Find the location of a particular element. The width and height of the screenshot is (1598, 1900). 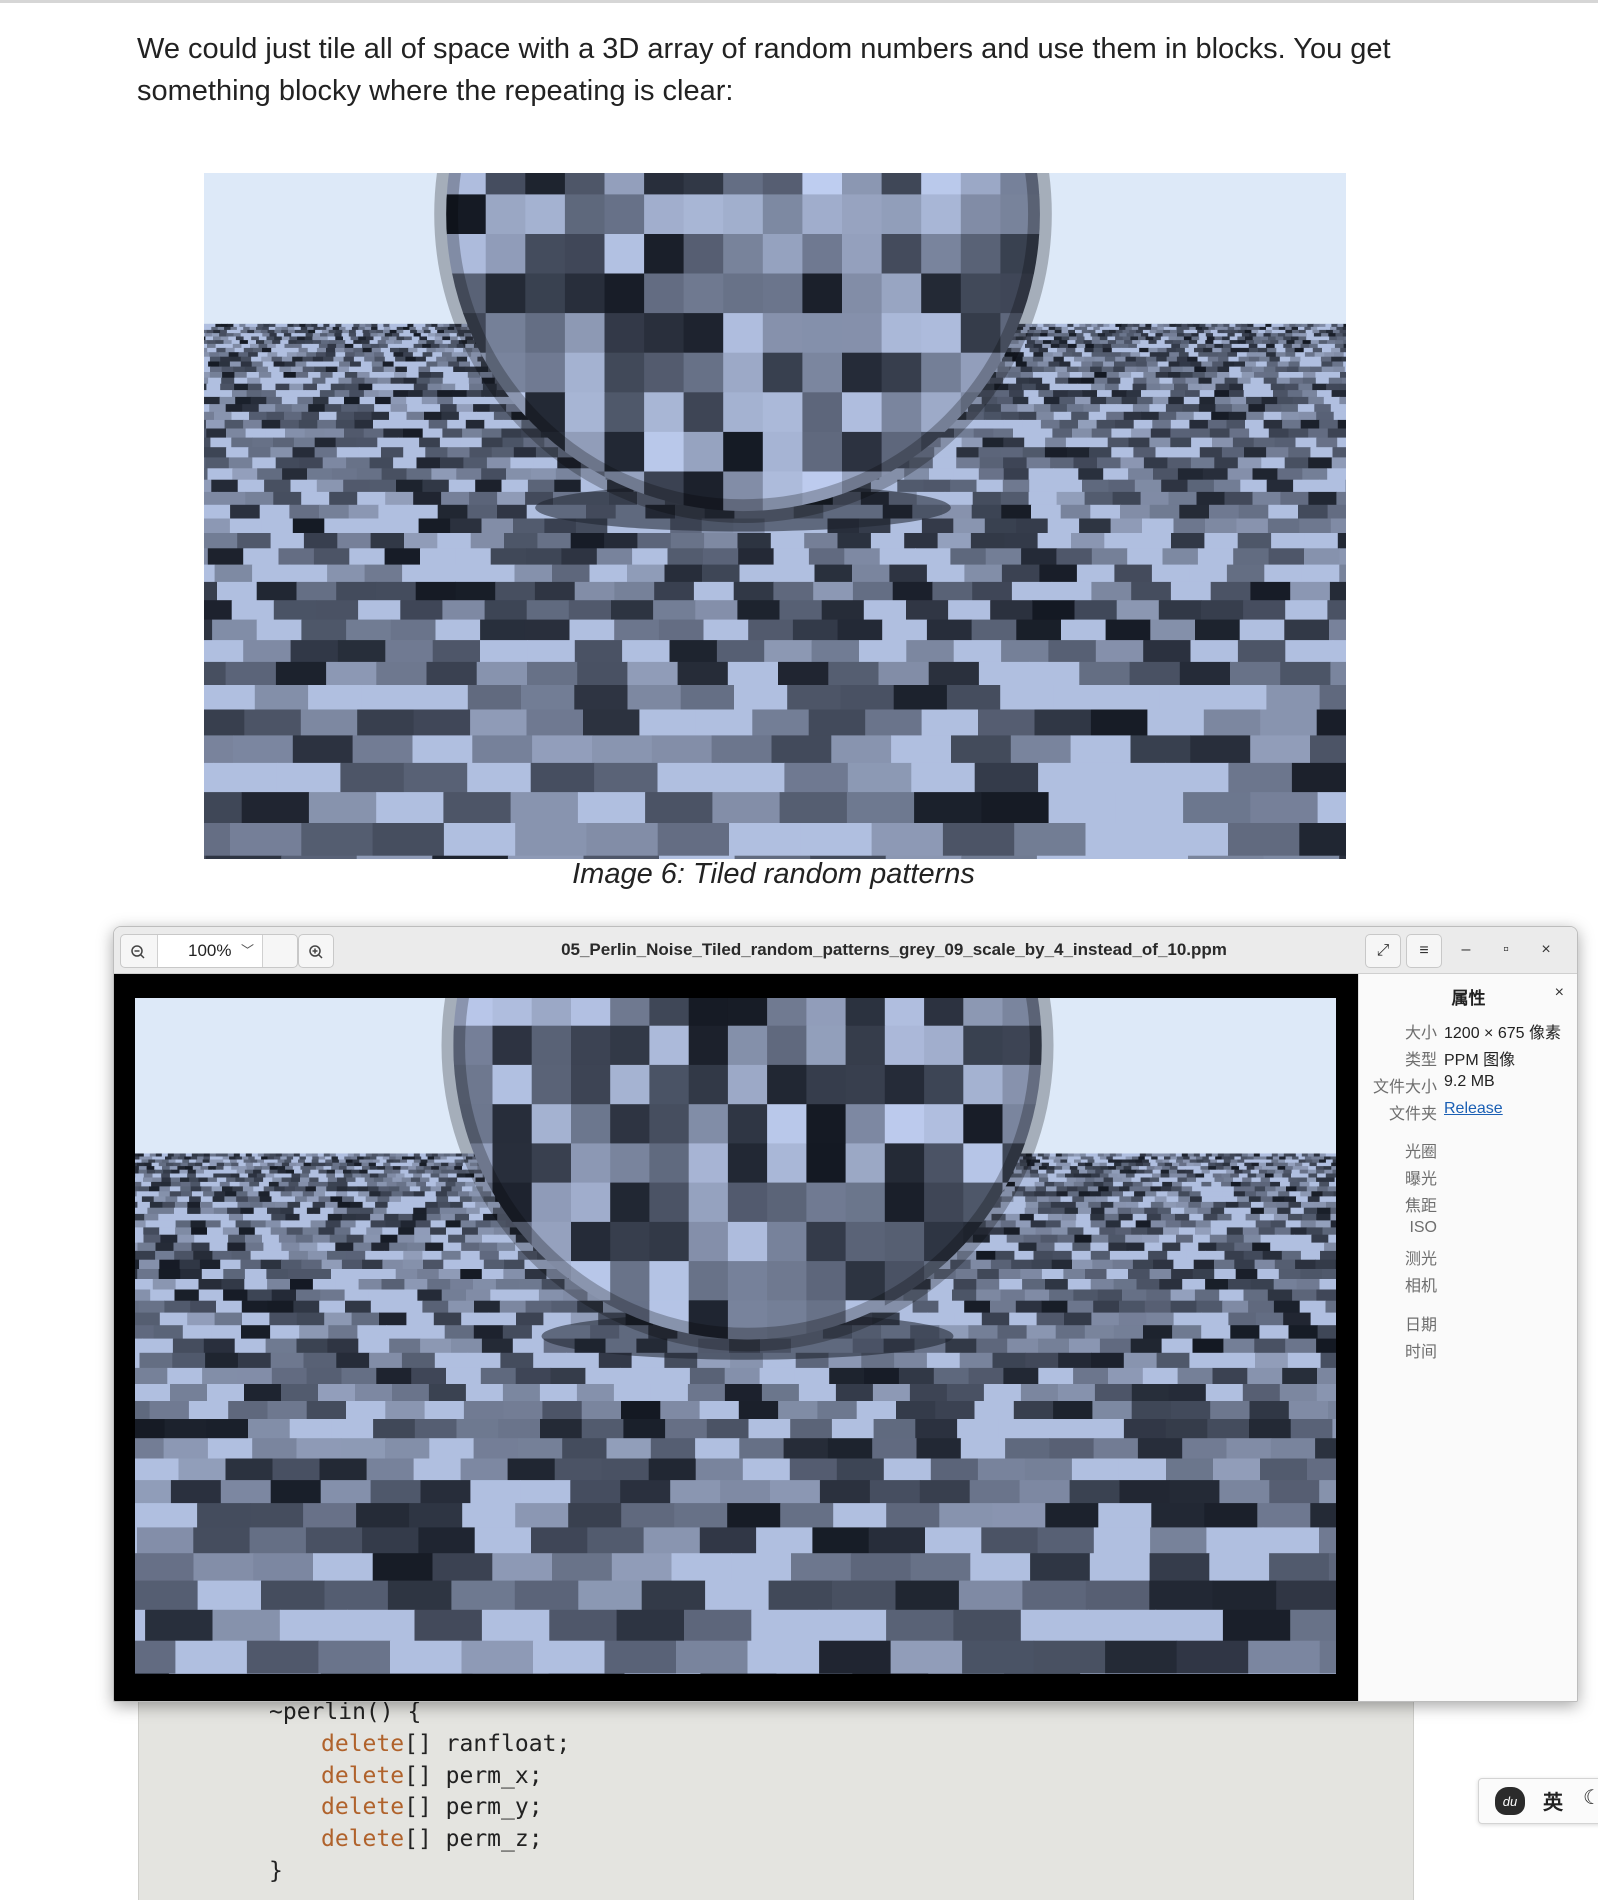

code-line: delete[] perm_y; is located at coordinates (432, 1807).